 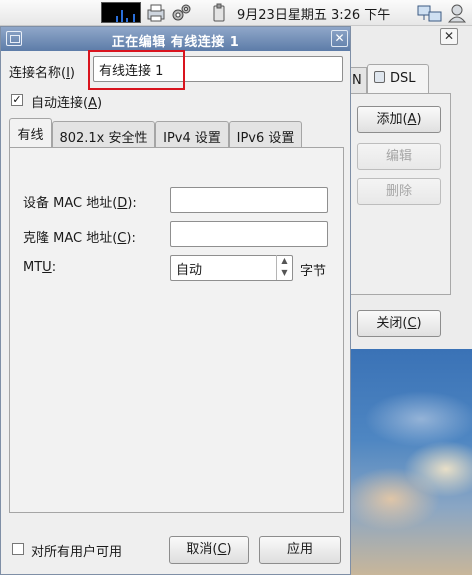 I want to click on tab-wired: 有线, so click(x=30, y=132).